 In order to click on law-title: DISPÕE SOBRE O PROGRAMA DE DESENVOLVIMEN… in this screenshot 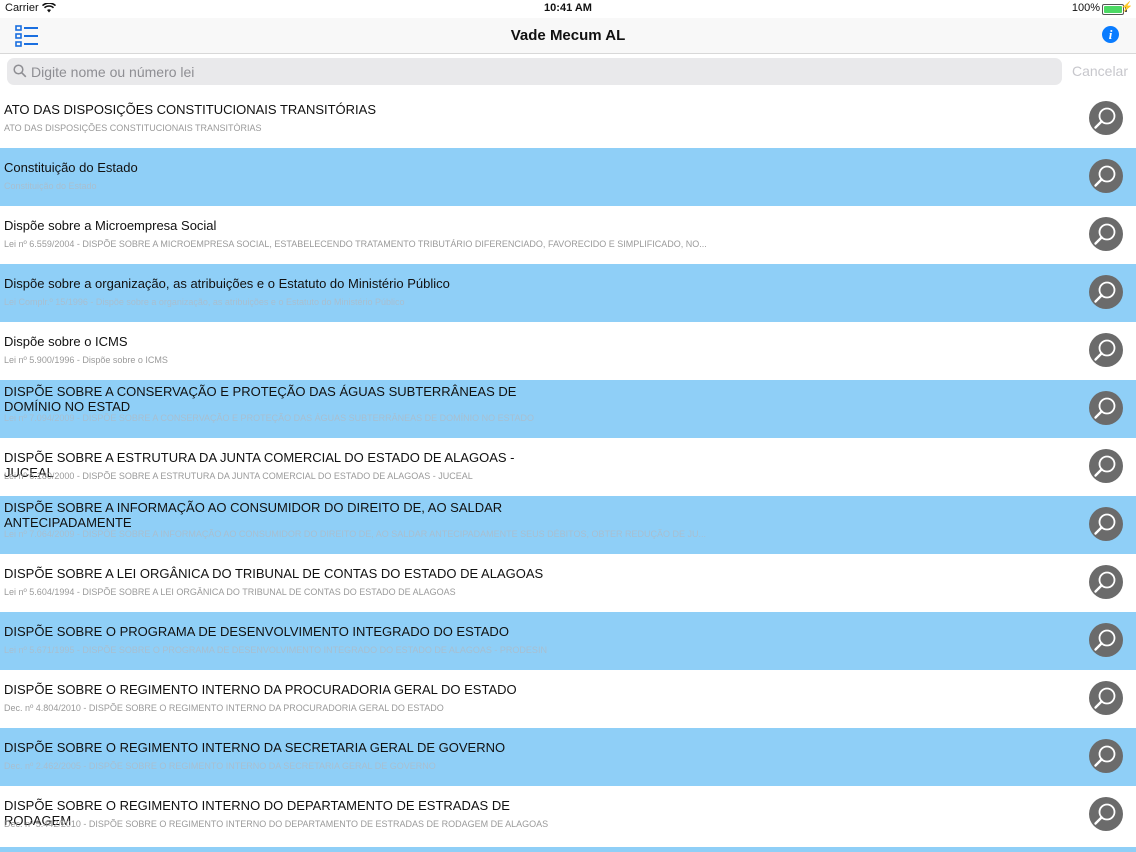, I will do `click(256, 631)`.